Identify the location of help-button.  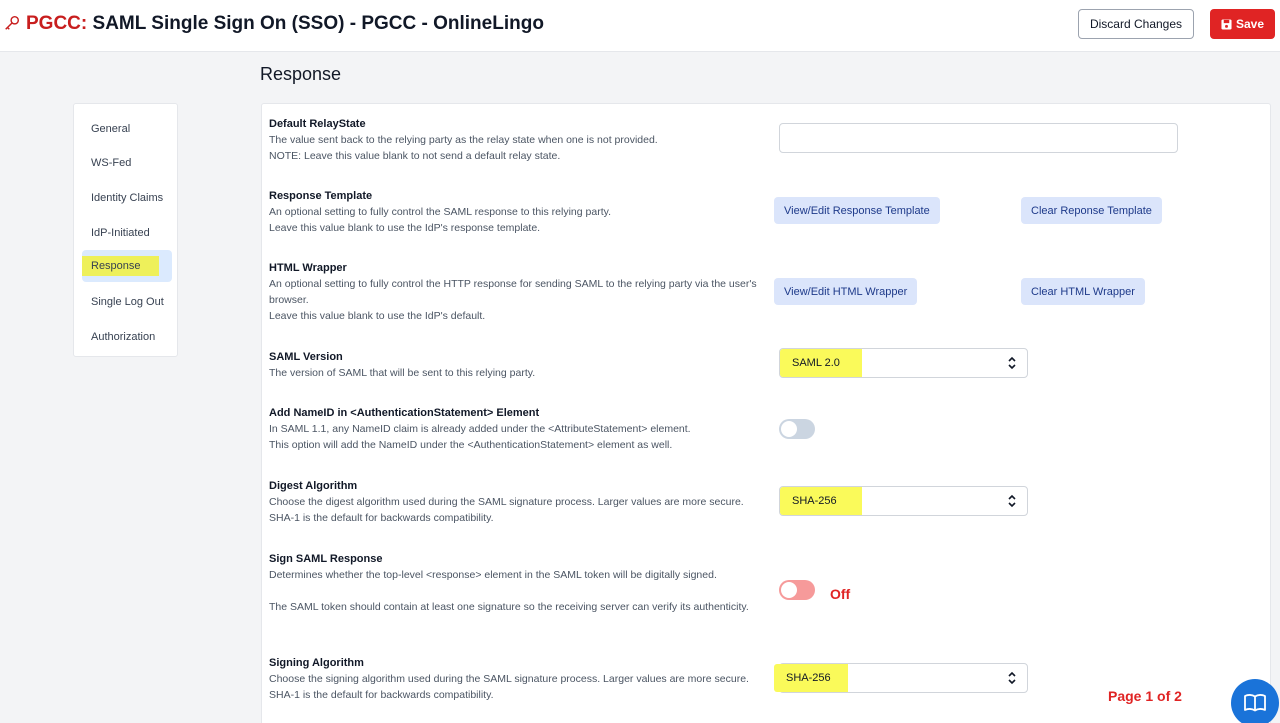
(1255, 701).